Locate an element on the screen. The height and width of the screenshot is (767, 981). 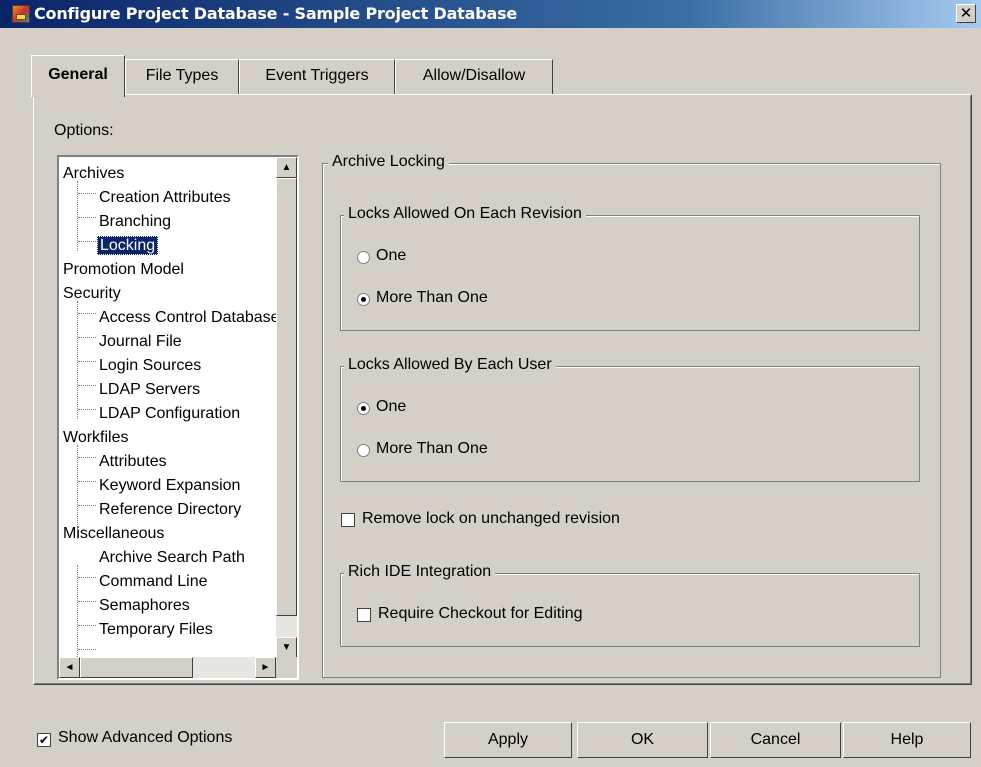
revision-one-label: One is located at coordinates (391, 256).